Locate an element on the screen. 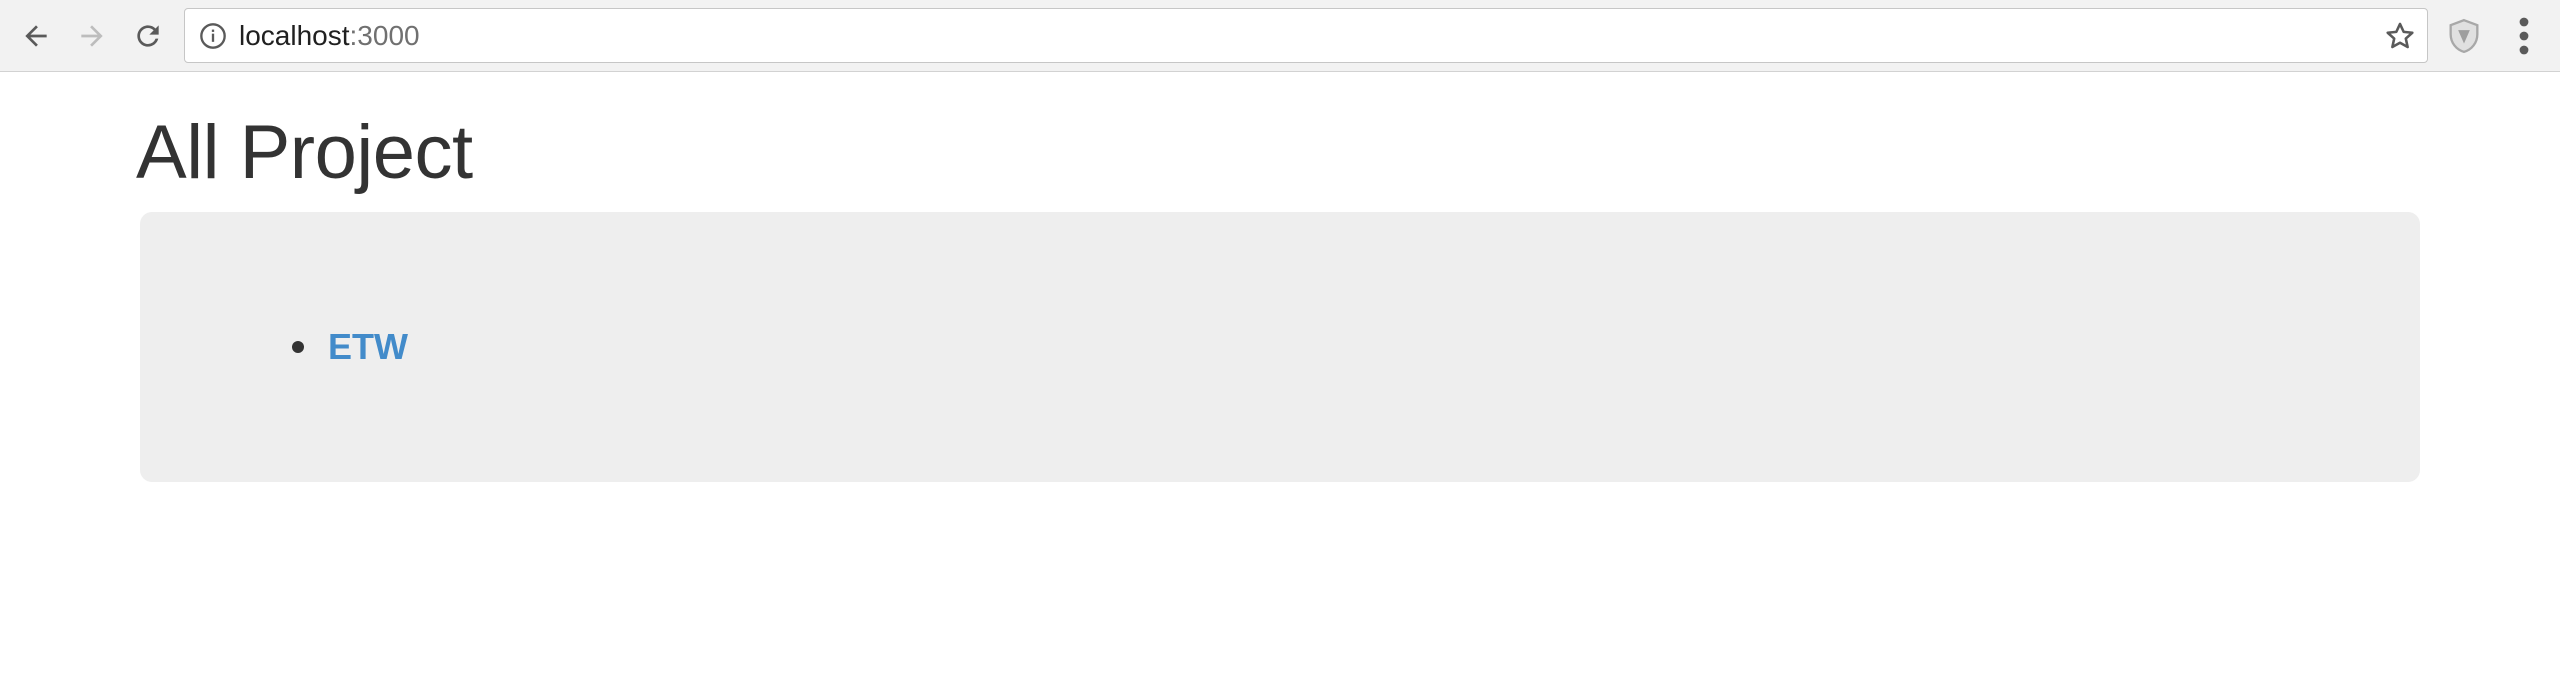  back-button is located at coordinates (36, 36).